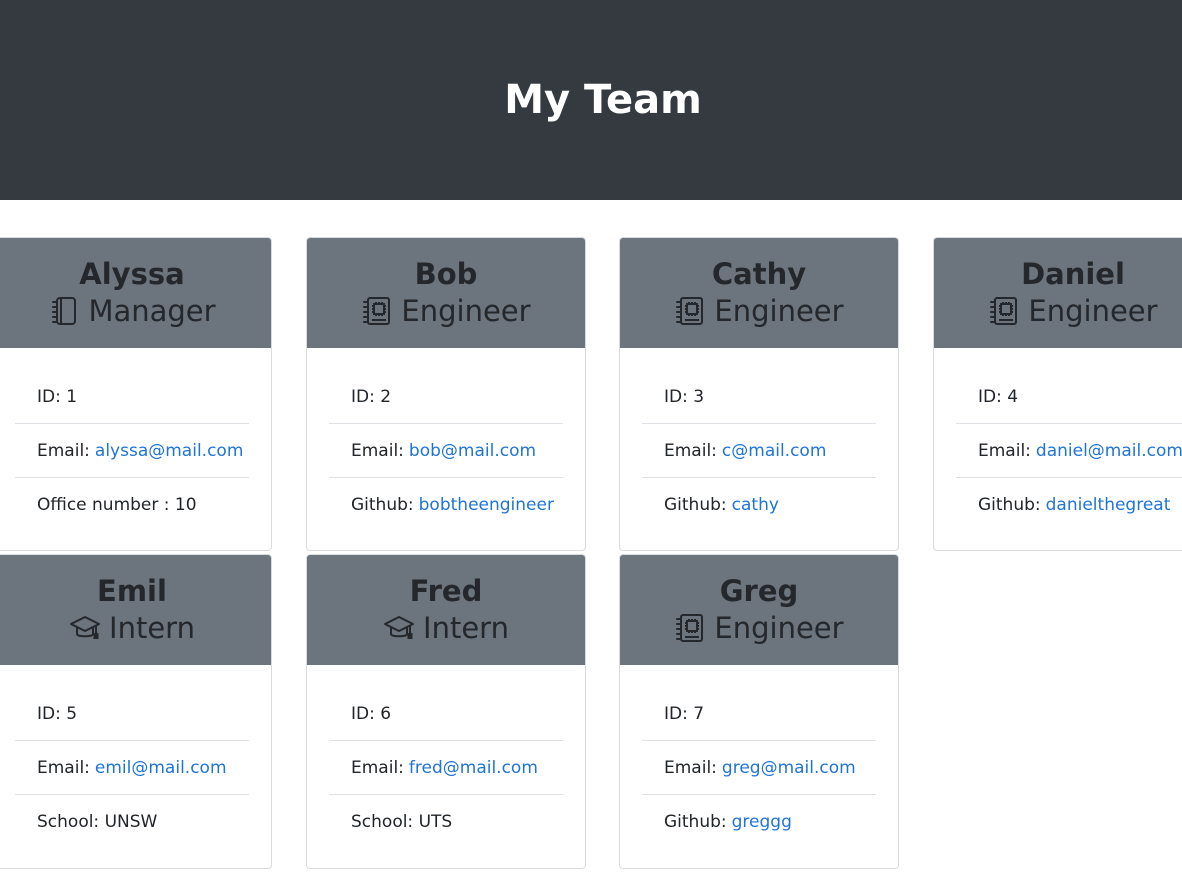  Describe the element at coordinates (161, 768) in the screenshot. I see `email-link: emil@mail.com` at that location.